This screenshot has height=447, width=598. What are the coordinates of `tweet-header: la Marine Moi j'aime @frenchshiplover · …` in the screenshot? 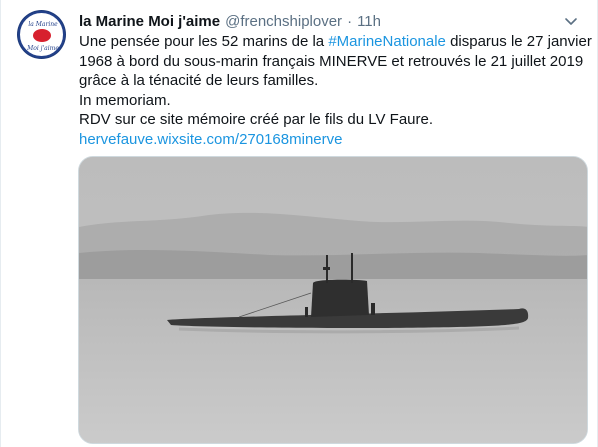 It's located at (332, 21).